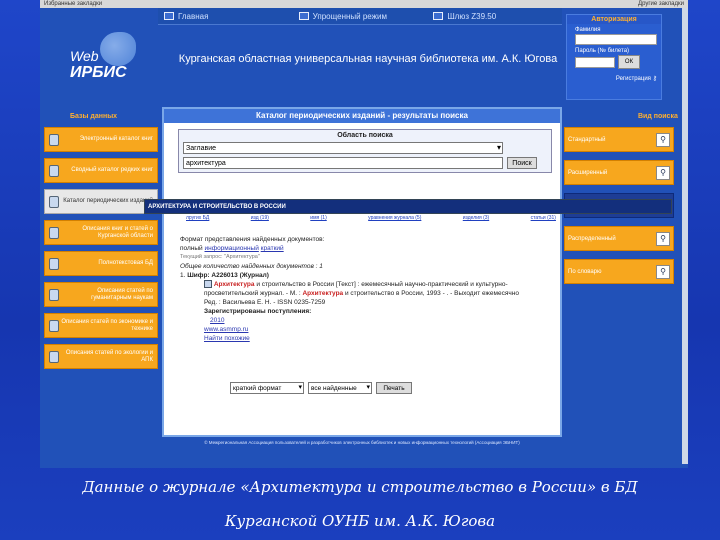 Image resolution: width=720 pixels, height=540 pixels. Describe the element at coordinates (588, 30) in the screenshot. I see `surname-label: Фамилия` at that location.